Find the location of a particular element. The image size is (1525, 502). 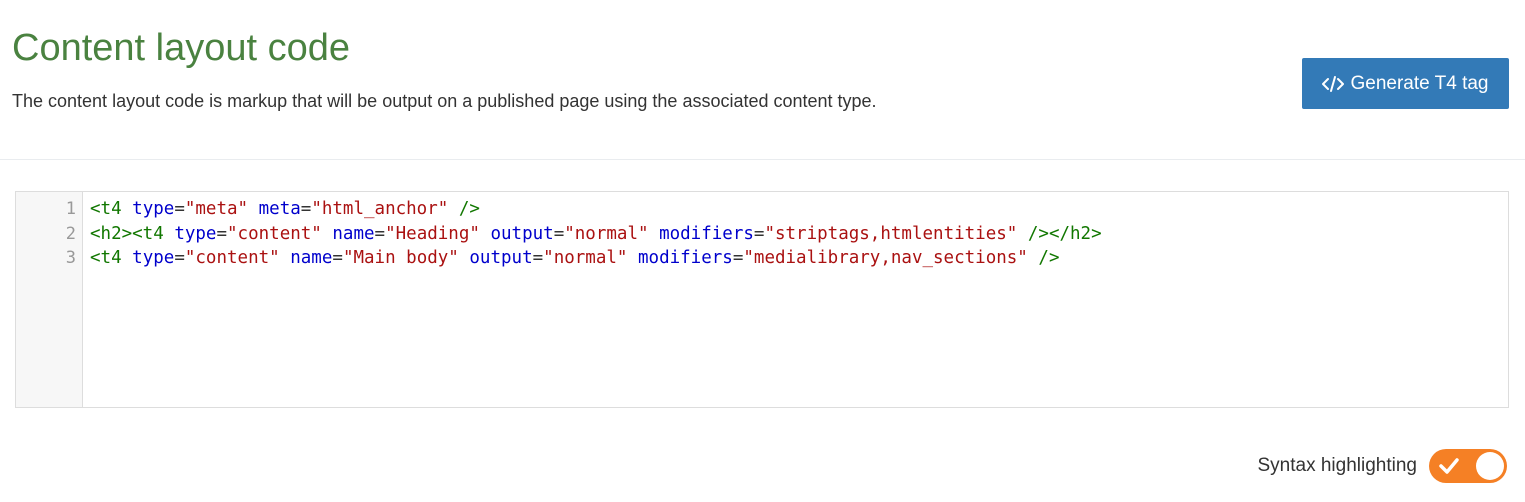

line-number: 3 is located at coordinates (70, 258).